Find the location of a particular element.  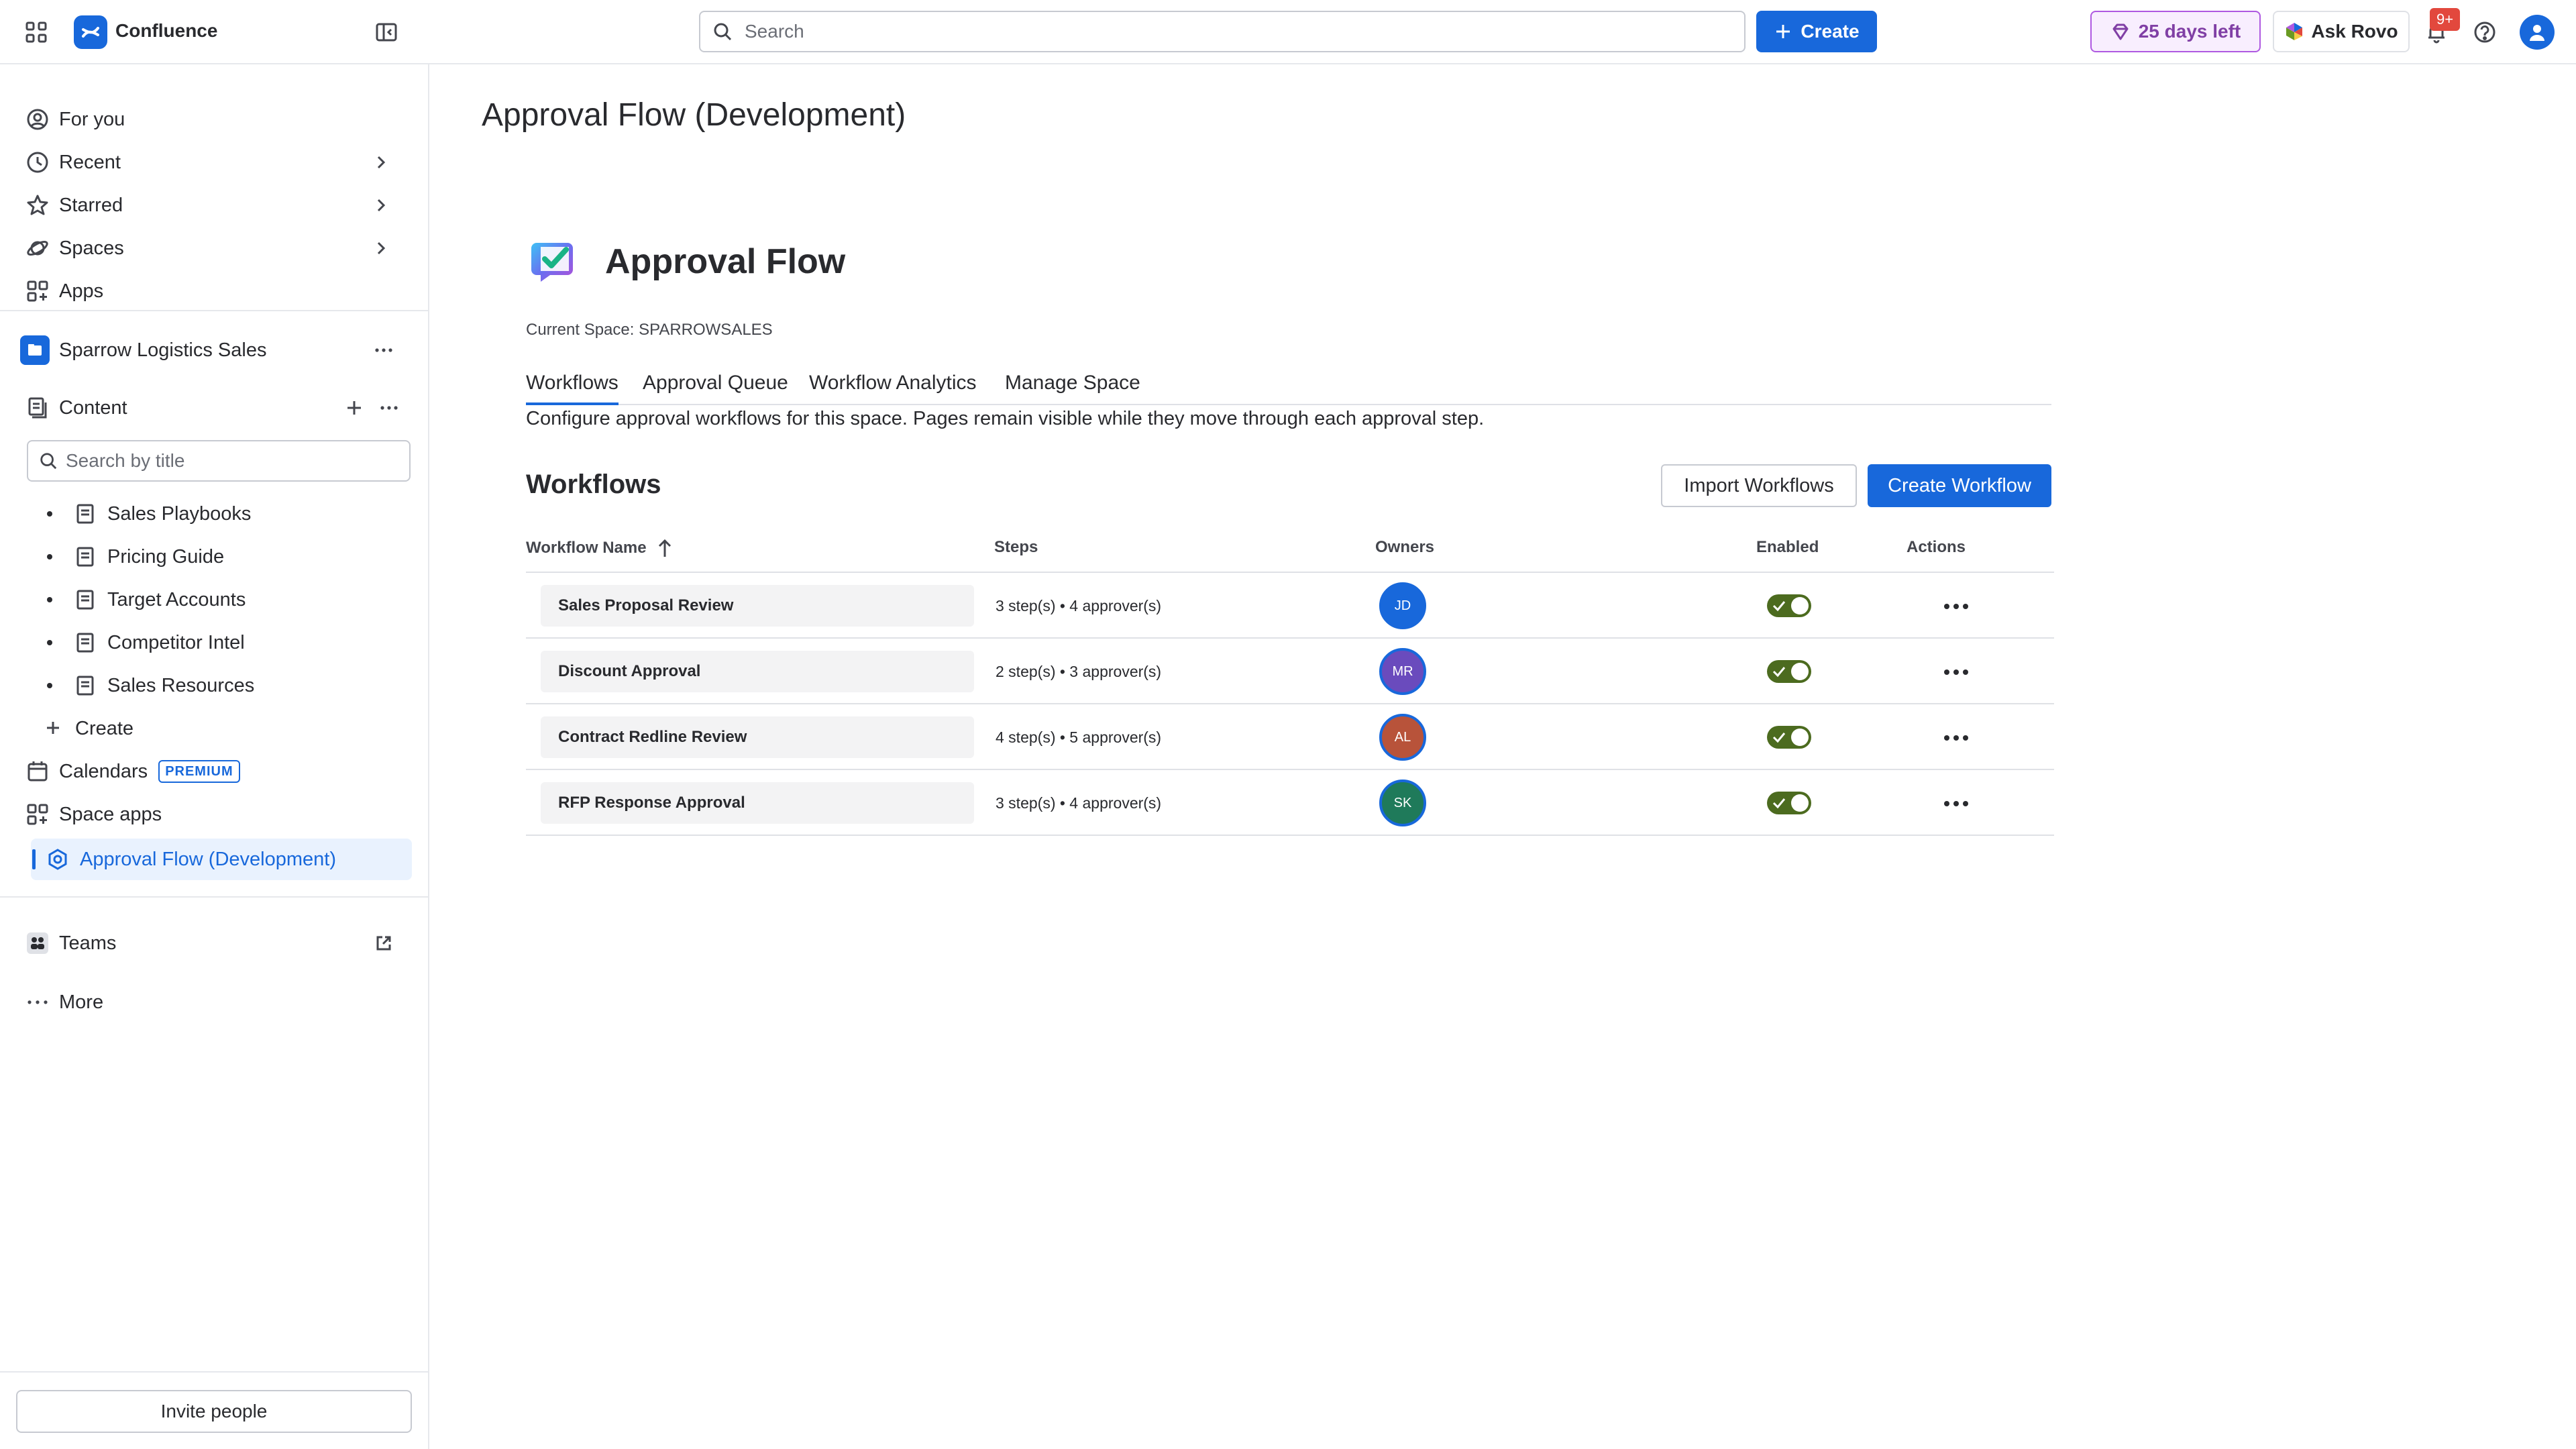

ask-rovo-button: Ask Rovo is located at coordinates (2341, 31).